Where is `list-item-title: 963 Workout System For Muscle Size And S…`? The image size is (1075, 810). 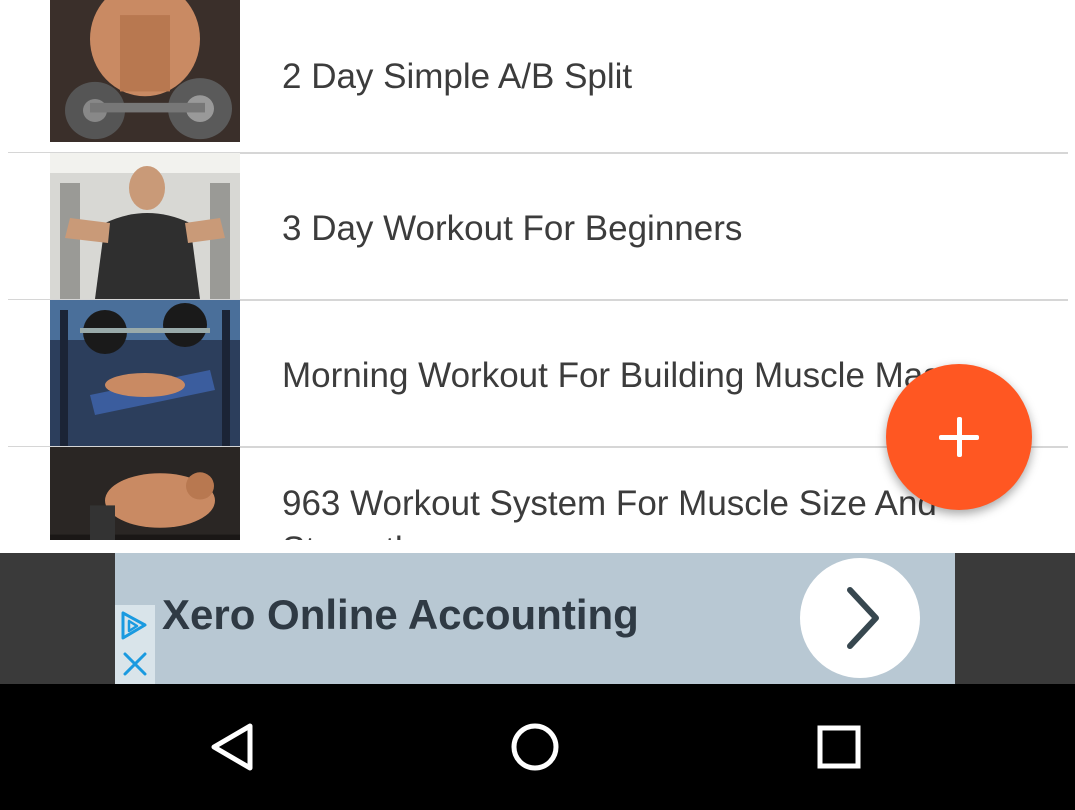
list-item-title: 963 Workout System For Muscle Size And S… is located at coordinates (609, 512).